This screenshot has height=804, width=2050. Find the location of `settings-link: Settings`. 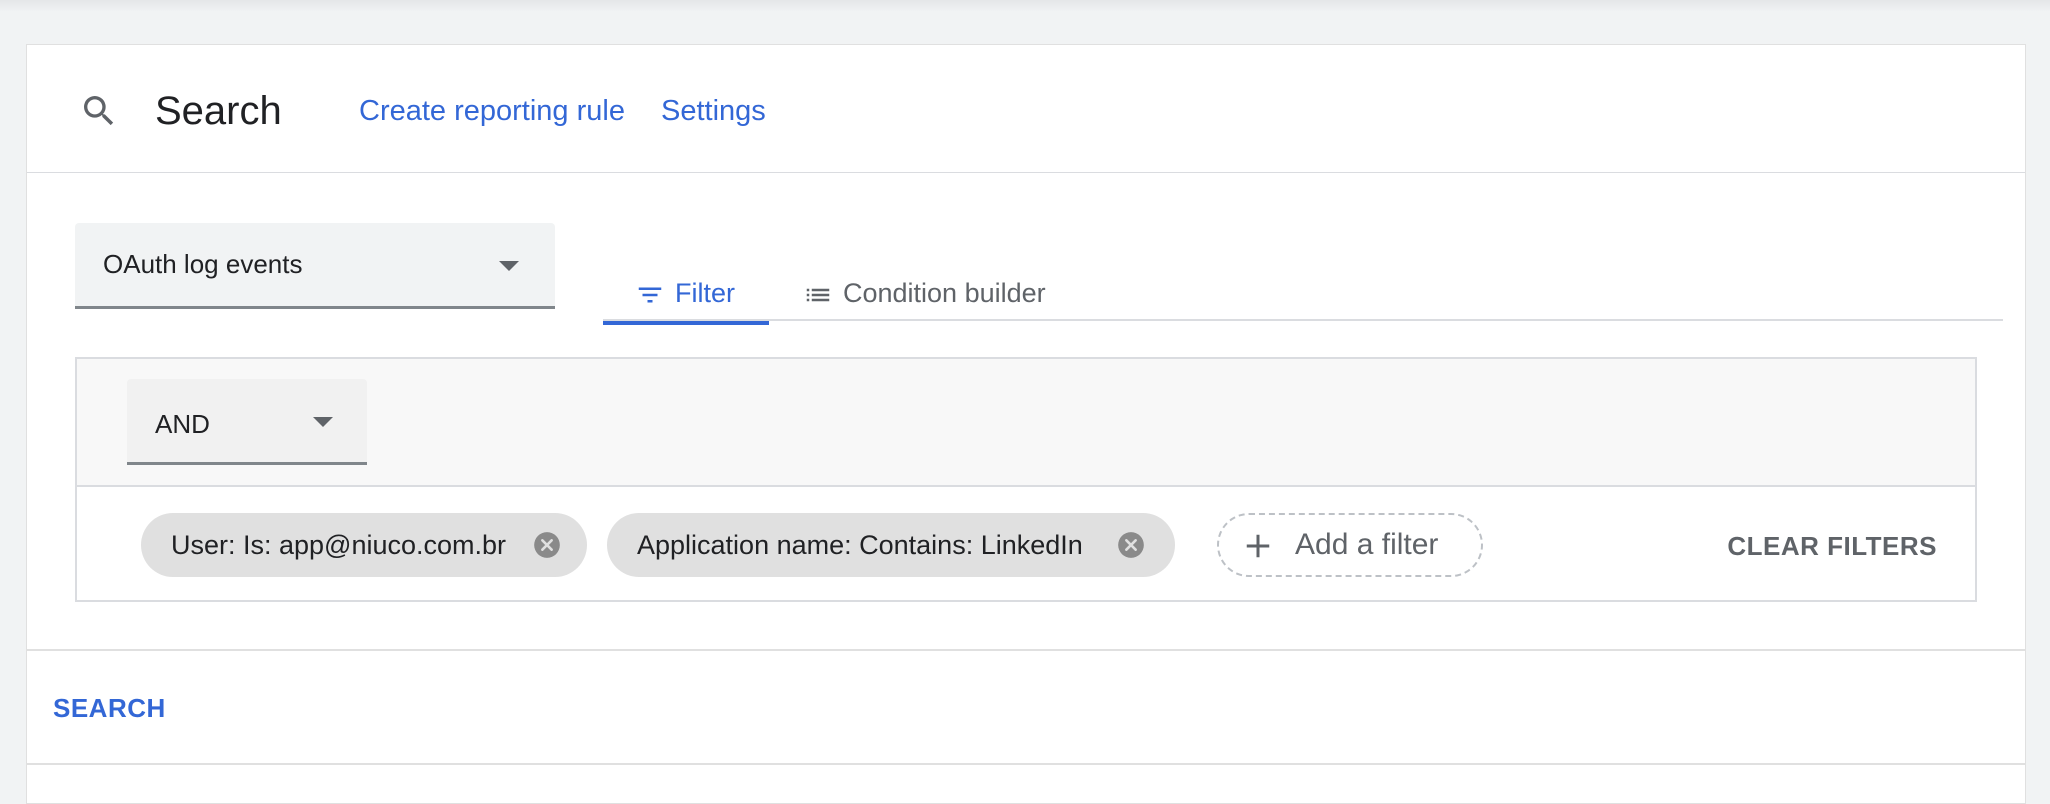

settings-link: Settings is located at coordinates (713, 111).